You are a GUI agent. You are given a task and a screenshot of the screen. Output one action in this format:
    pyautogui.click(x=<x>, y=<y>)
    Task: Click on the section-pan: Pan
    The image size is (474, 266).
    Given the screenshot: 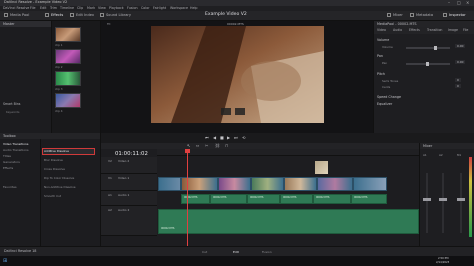 What is the action you would take?
    pyautogui.click(x=380, y=56)
    